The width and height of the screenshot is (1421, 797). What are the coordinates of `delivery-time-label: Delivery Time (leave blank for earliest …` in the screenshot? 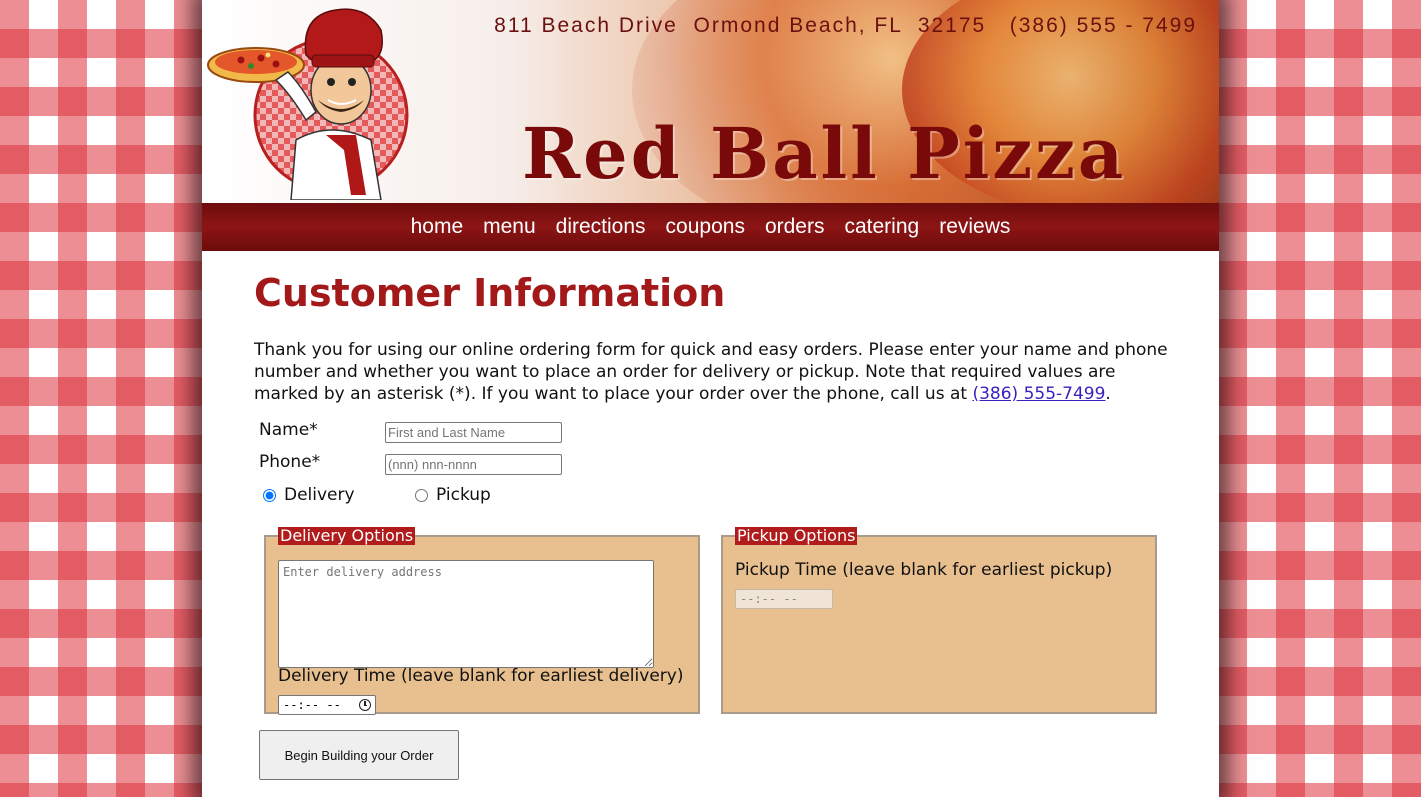 It's located at (481, 676).